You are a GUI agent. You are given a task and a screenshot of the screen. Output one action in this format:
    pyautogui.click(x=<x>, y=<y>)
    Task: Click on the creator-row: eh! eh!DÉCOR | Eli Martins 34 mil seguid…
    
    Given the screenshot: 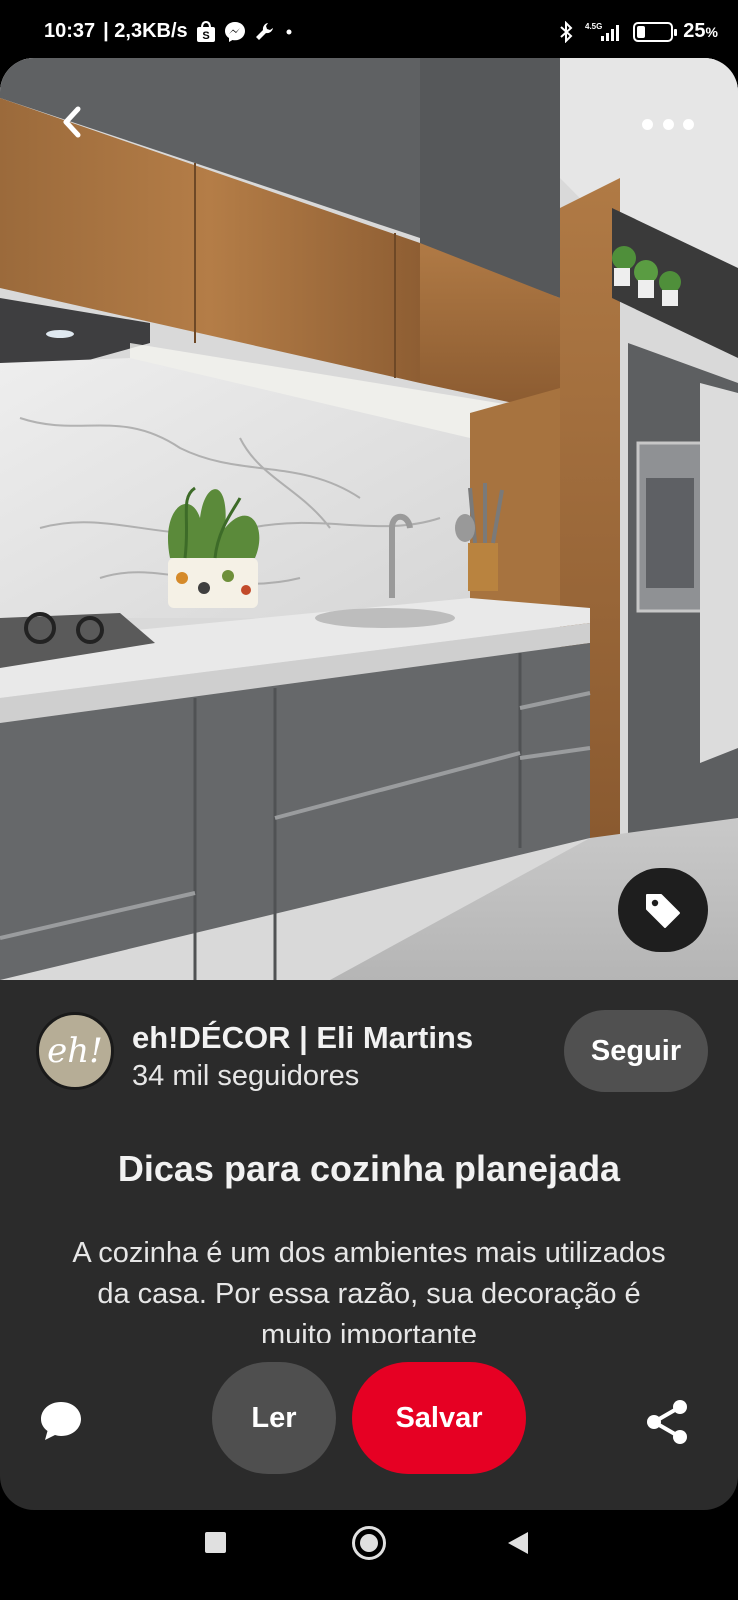 What is the action you would take?
    pyautogui.click(x=372, y=1055)
    